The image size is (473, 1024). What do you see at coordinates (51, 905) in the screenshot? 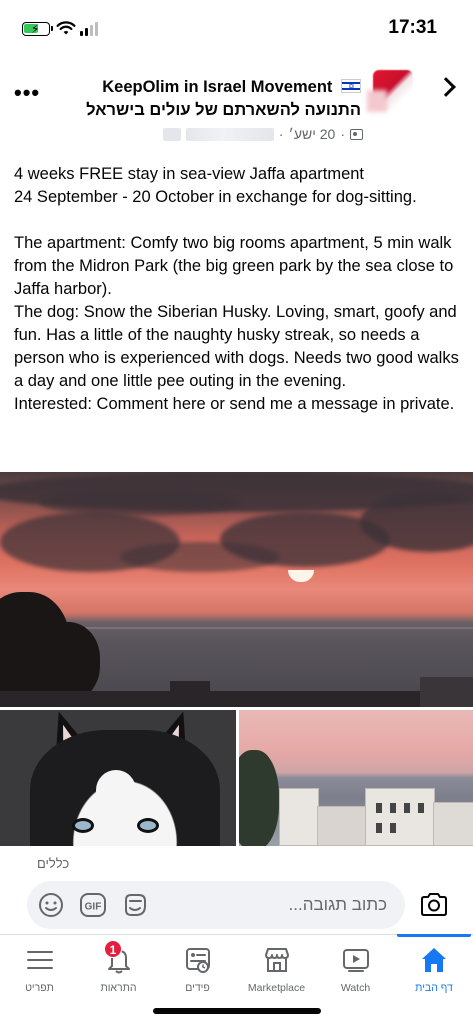
I see `emoji-icon` at bounding box center [51, 905].